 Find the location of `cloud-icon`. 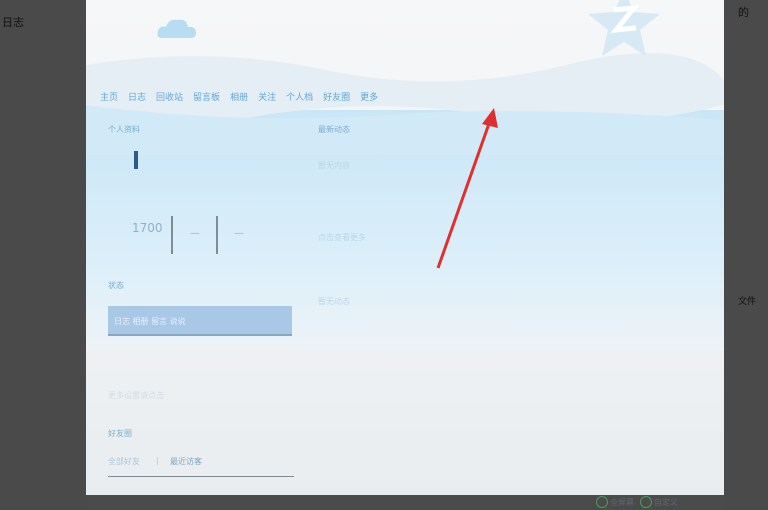

cloud-icon is located at coordinates (176, 28).